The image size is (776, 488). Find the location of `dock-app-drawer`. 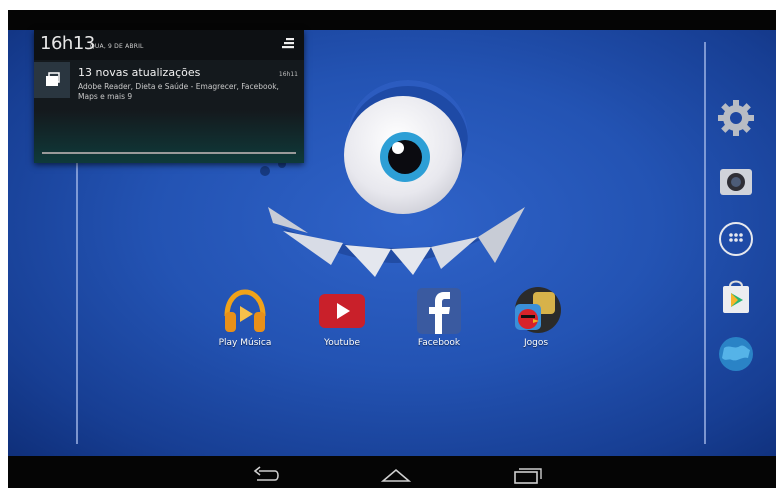

dock-app-drawer is located at coordinates (736, 239).